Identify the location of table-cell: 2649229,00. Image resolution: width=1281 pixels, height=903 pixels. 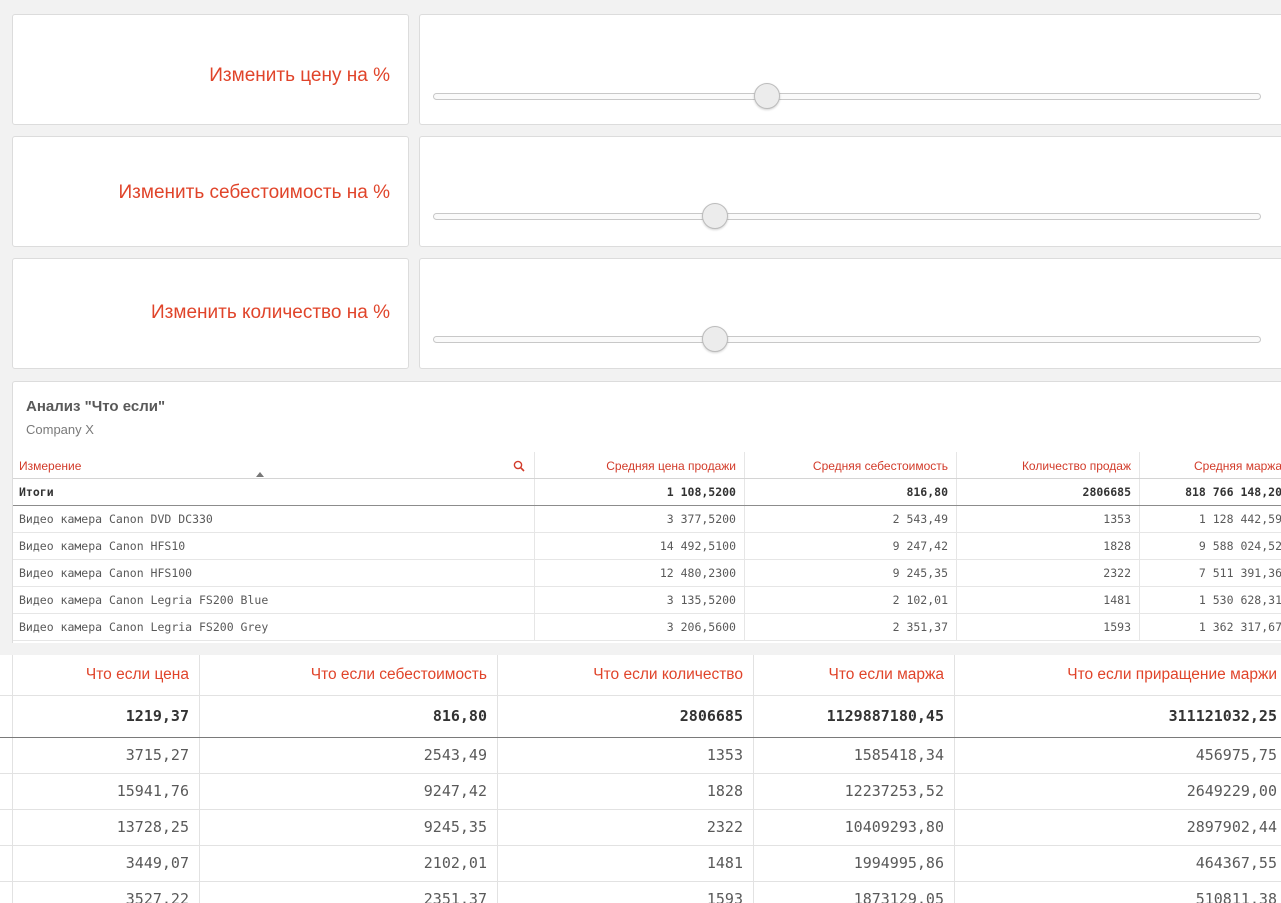
(1231, 791).